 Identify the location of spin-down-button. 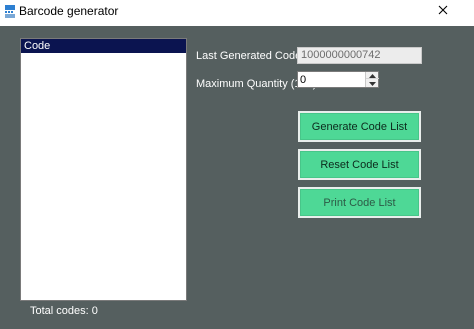
(372, 82).